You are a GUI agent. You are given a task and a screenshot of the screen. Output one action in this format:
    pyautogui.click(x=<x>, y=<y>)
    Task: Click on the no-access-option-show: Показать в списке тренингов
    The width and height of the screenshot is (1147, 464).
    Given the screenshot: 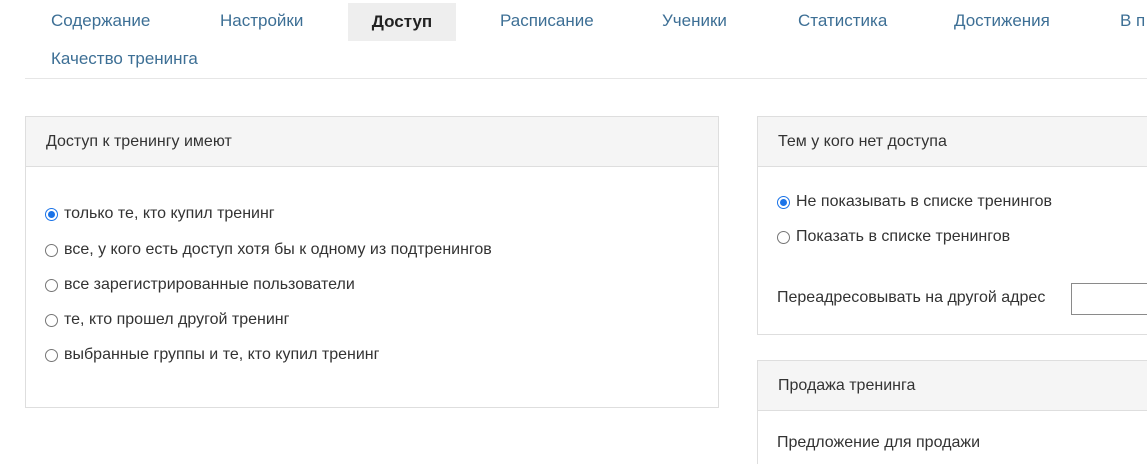 What is the action you would take?
    pyautogui.click(x=893, y=237)
    